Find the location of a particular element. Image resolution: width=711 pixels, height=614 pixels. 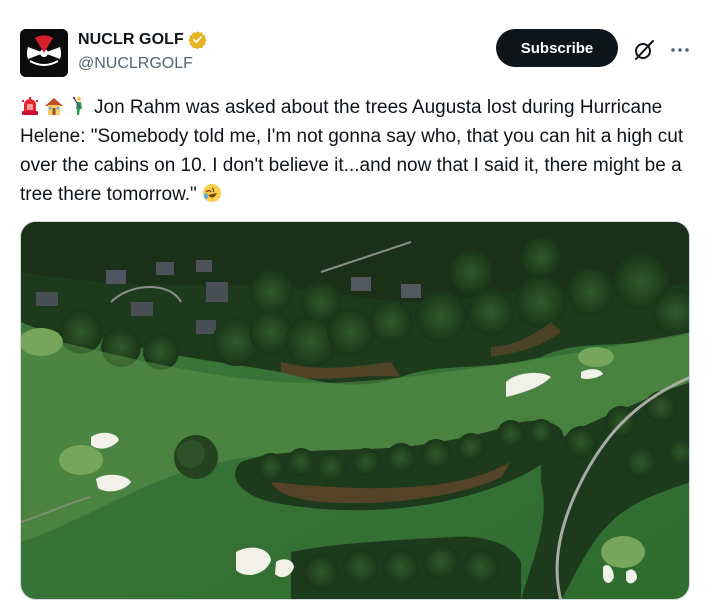

account-avatar is located at coordinates (44, 53).